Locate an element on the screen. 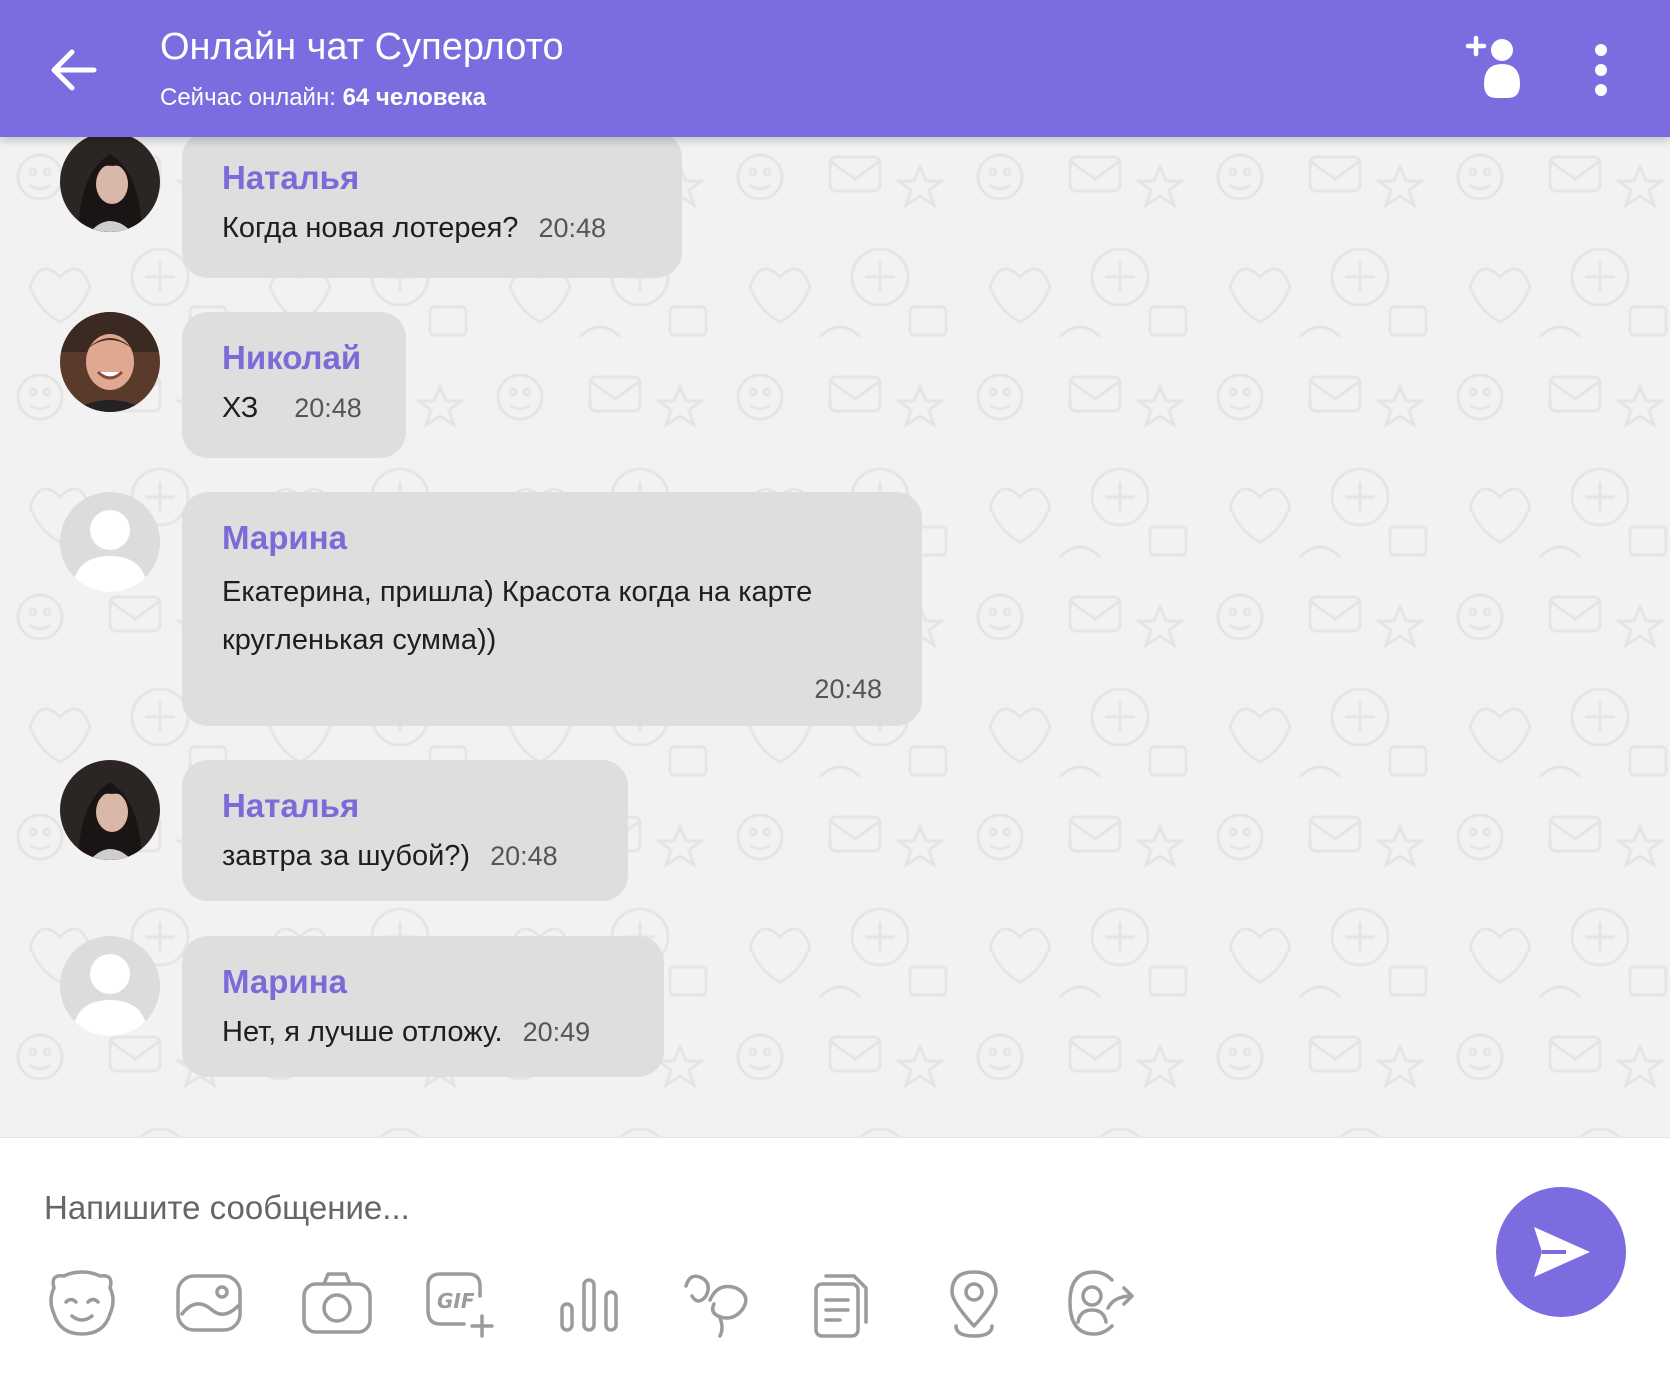  image-button is located at coordinates (210, 1304).